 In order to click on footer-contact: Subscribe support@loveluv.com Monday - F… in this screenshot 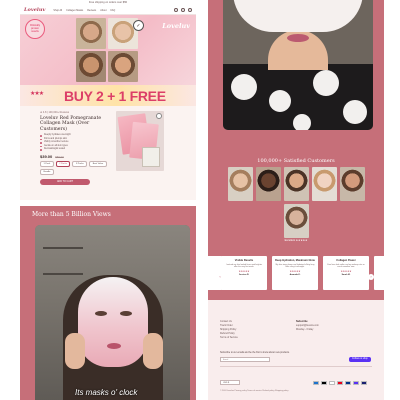, I will do `click(307, 326)`.